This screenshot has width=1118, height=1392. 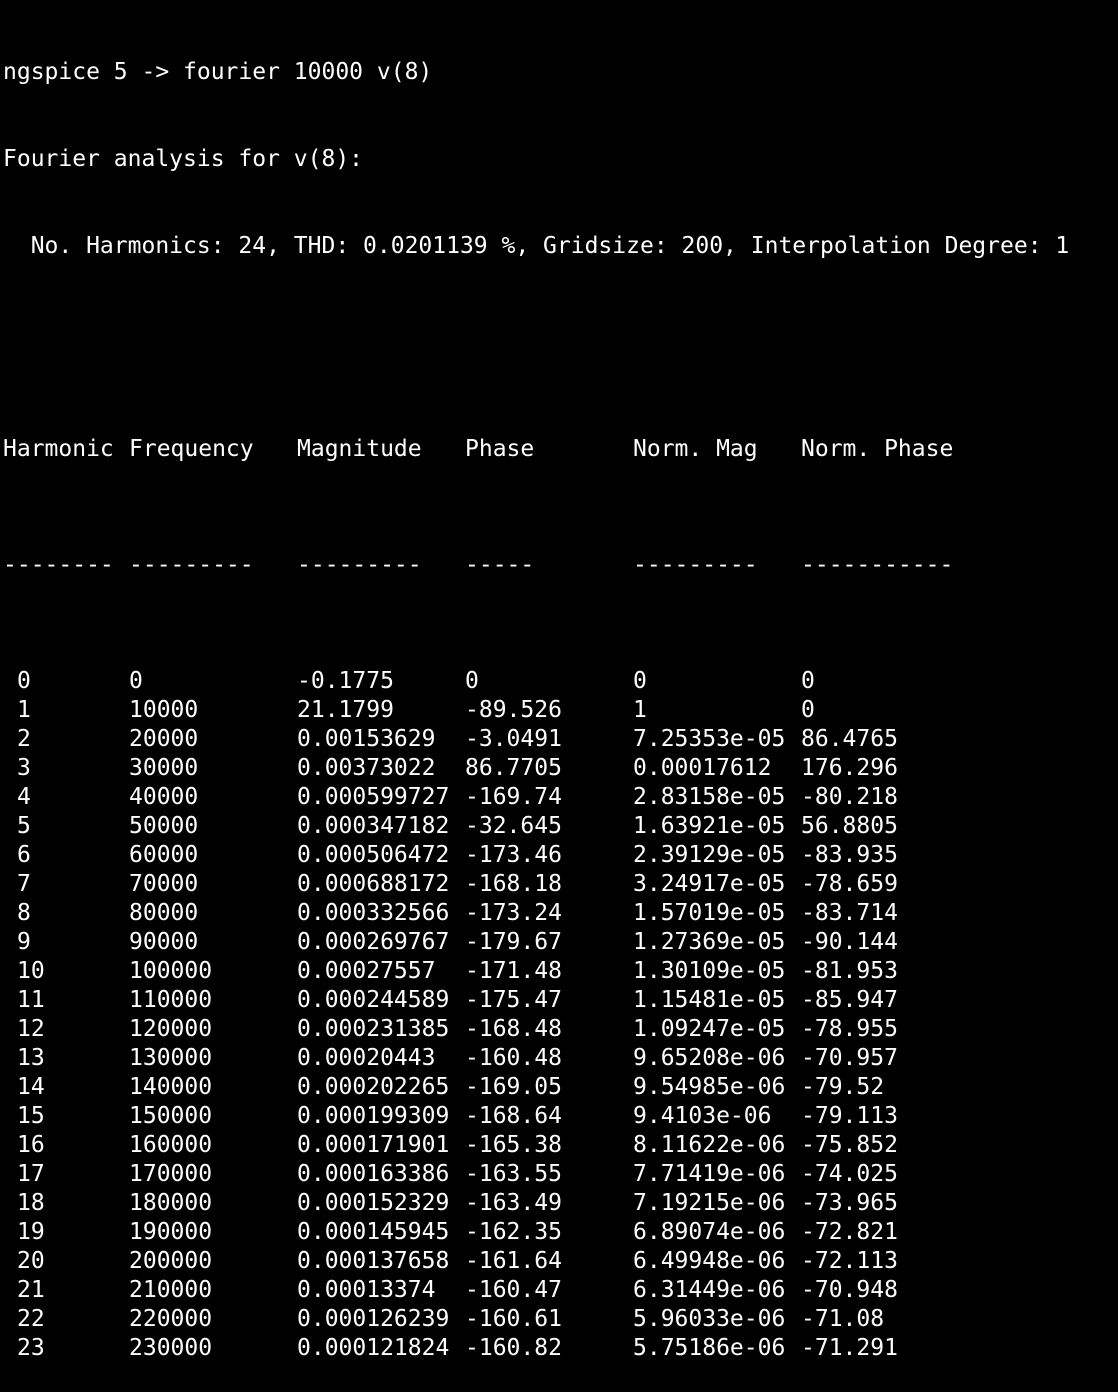 What do you see at coordinates (218, 72) in the screenshot?
I see `command-line: ngspice 5 -> fourier 10000 v(8)` at bounding box center [218, 72].